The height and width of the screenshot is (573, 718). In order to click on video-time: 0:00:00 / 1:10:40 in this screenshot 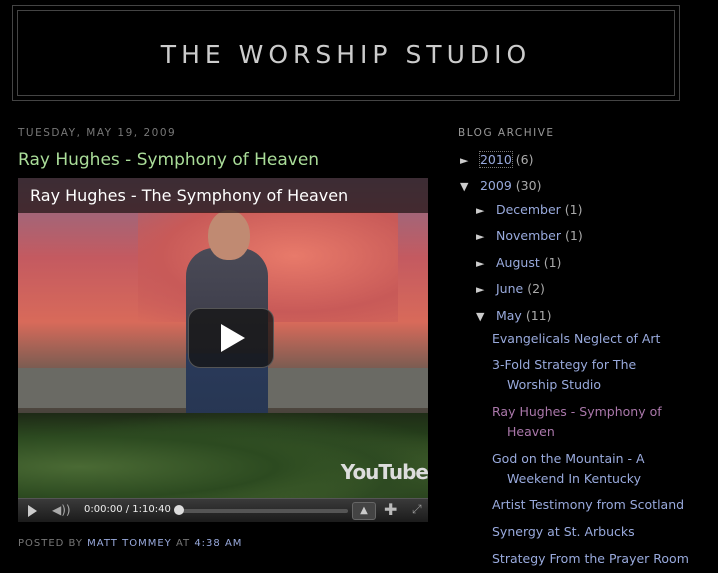, I will do `click(127, 509)`.